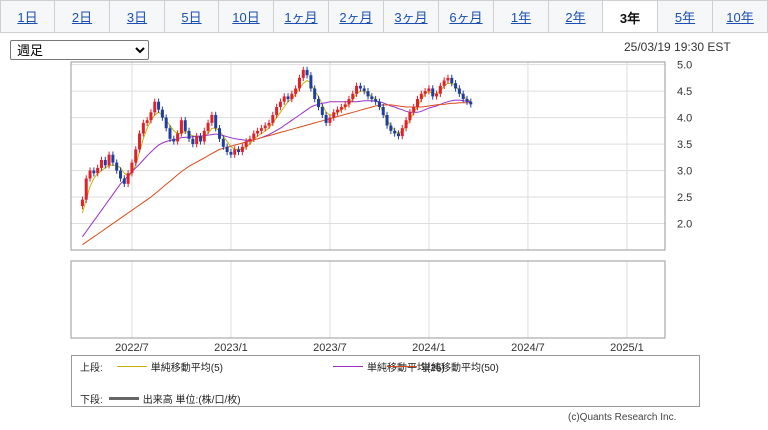  I want to click on y-tick-label: 3.0, so click(684, 172).